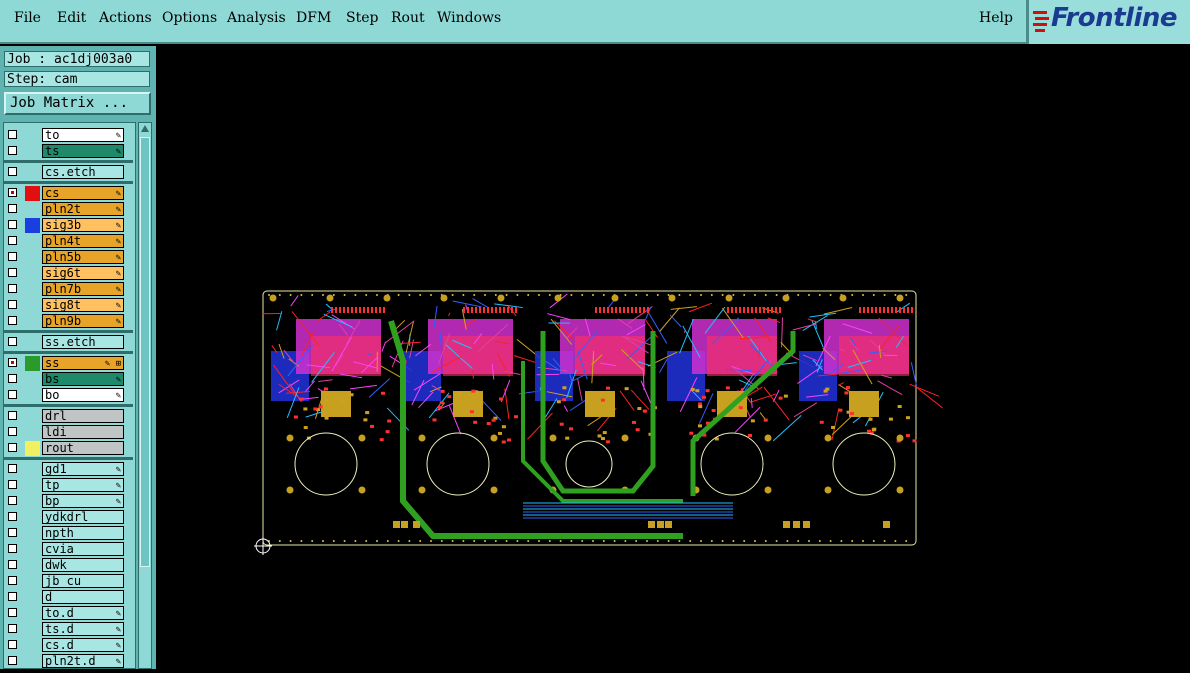 The height and width of the screenshot is (673, 1190). I want to click on layer-row: cs.d✎, so click(69, 645).